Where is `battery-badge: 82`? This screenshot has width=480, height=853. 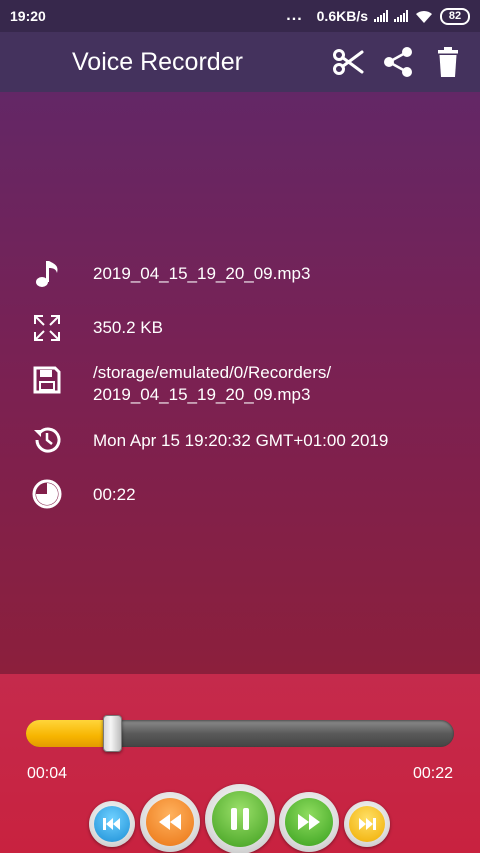
battery-badge: 82 is located at coordinates (455, 16).